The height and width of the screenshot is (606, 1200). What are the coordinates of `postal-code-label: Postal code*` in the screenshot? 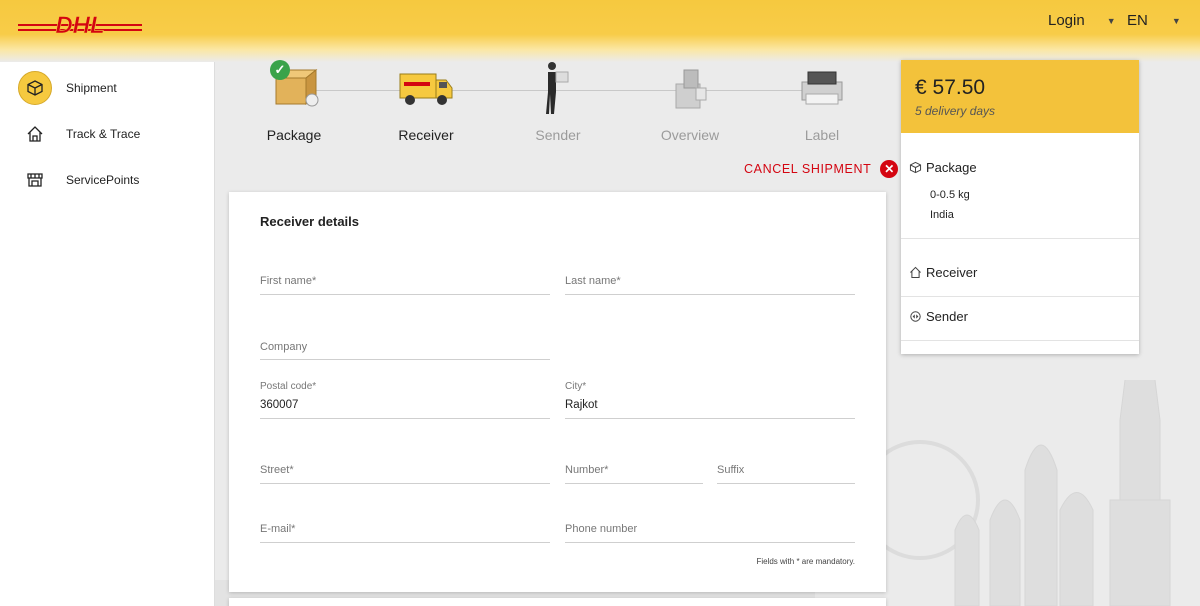 It's located at (288, 386).